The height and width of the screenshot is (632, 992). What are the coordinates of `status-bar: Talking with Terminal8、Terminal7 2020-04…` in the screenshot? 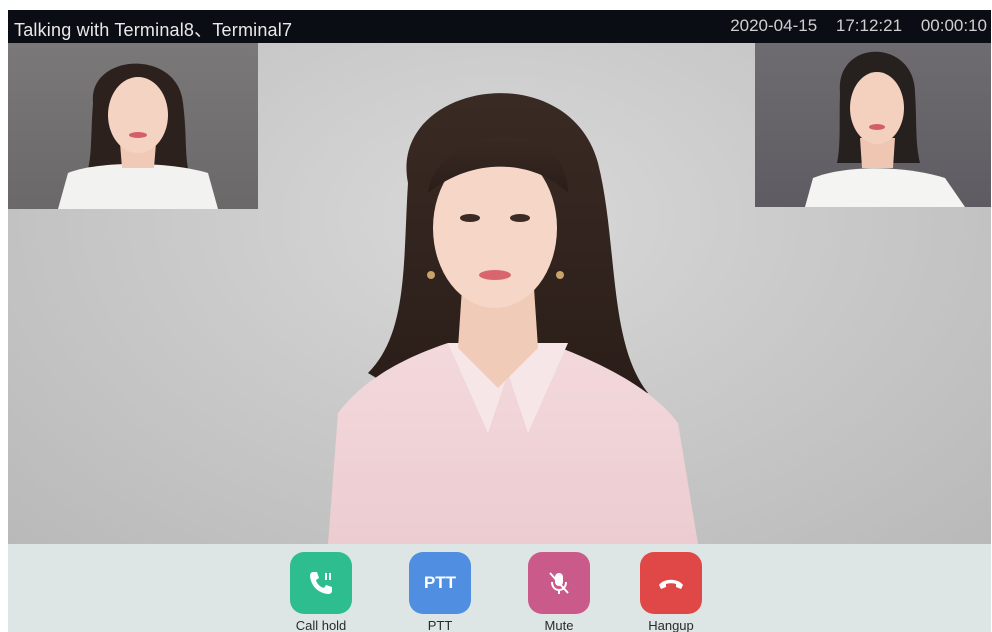 It's located at (499, 26).